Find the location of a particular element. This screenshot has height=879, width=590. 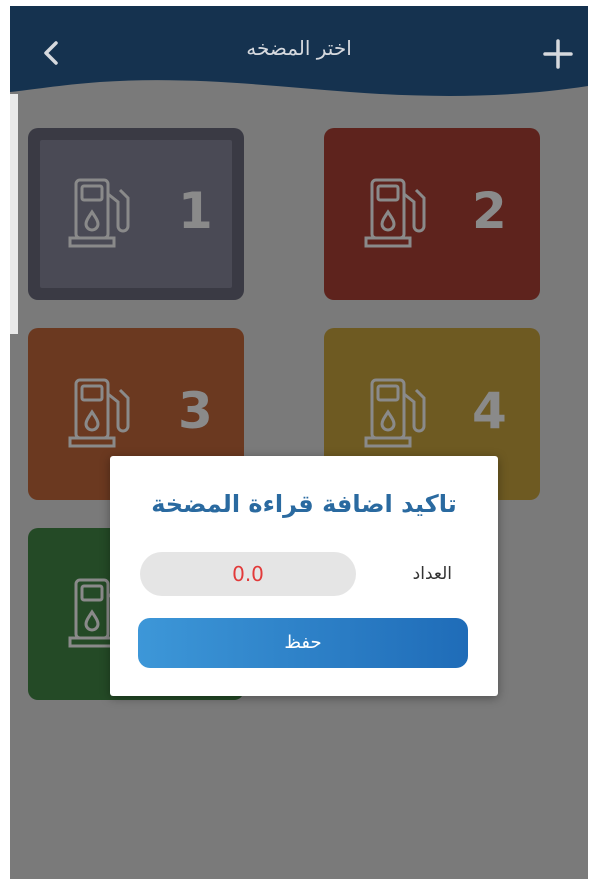

header-bar: اختر المضخه is located at coordinates (299, 52).